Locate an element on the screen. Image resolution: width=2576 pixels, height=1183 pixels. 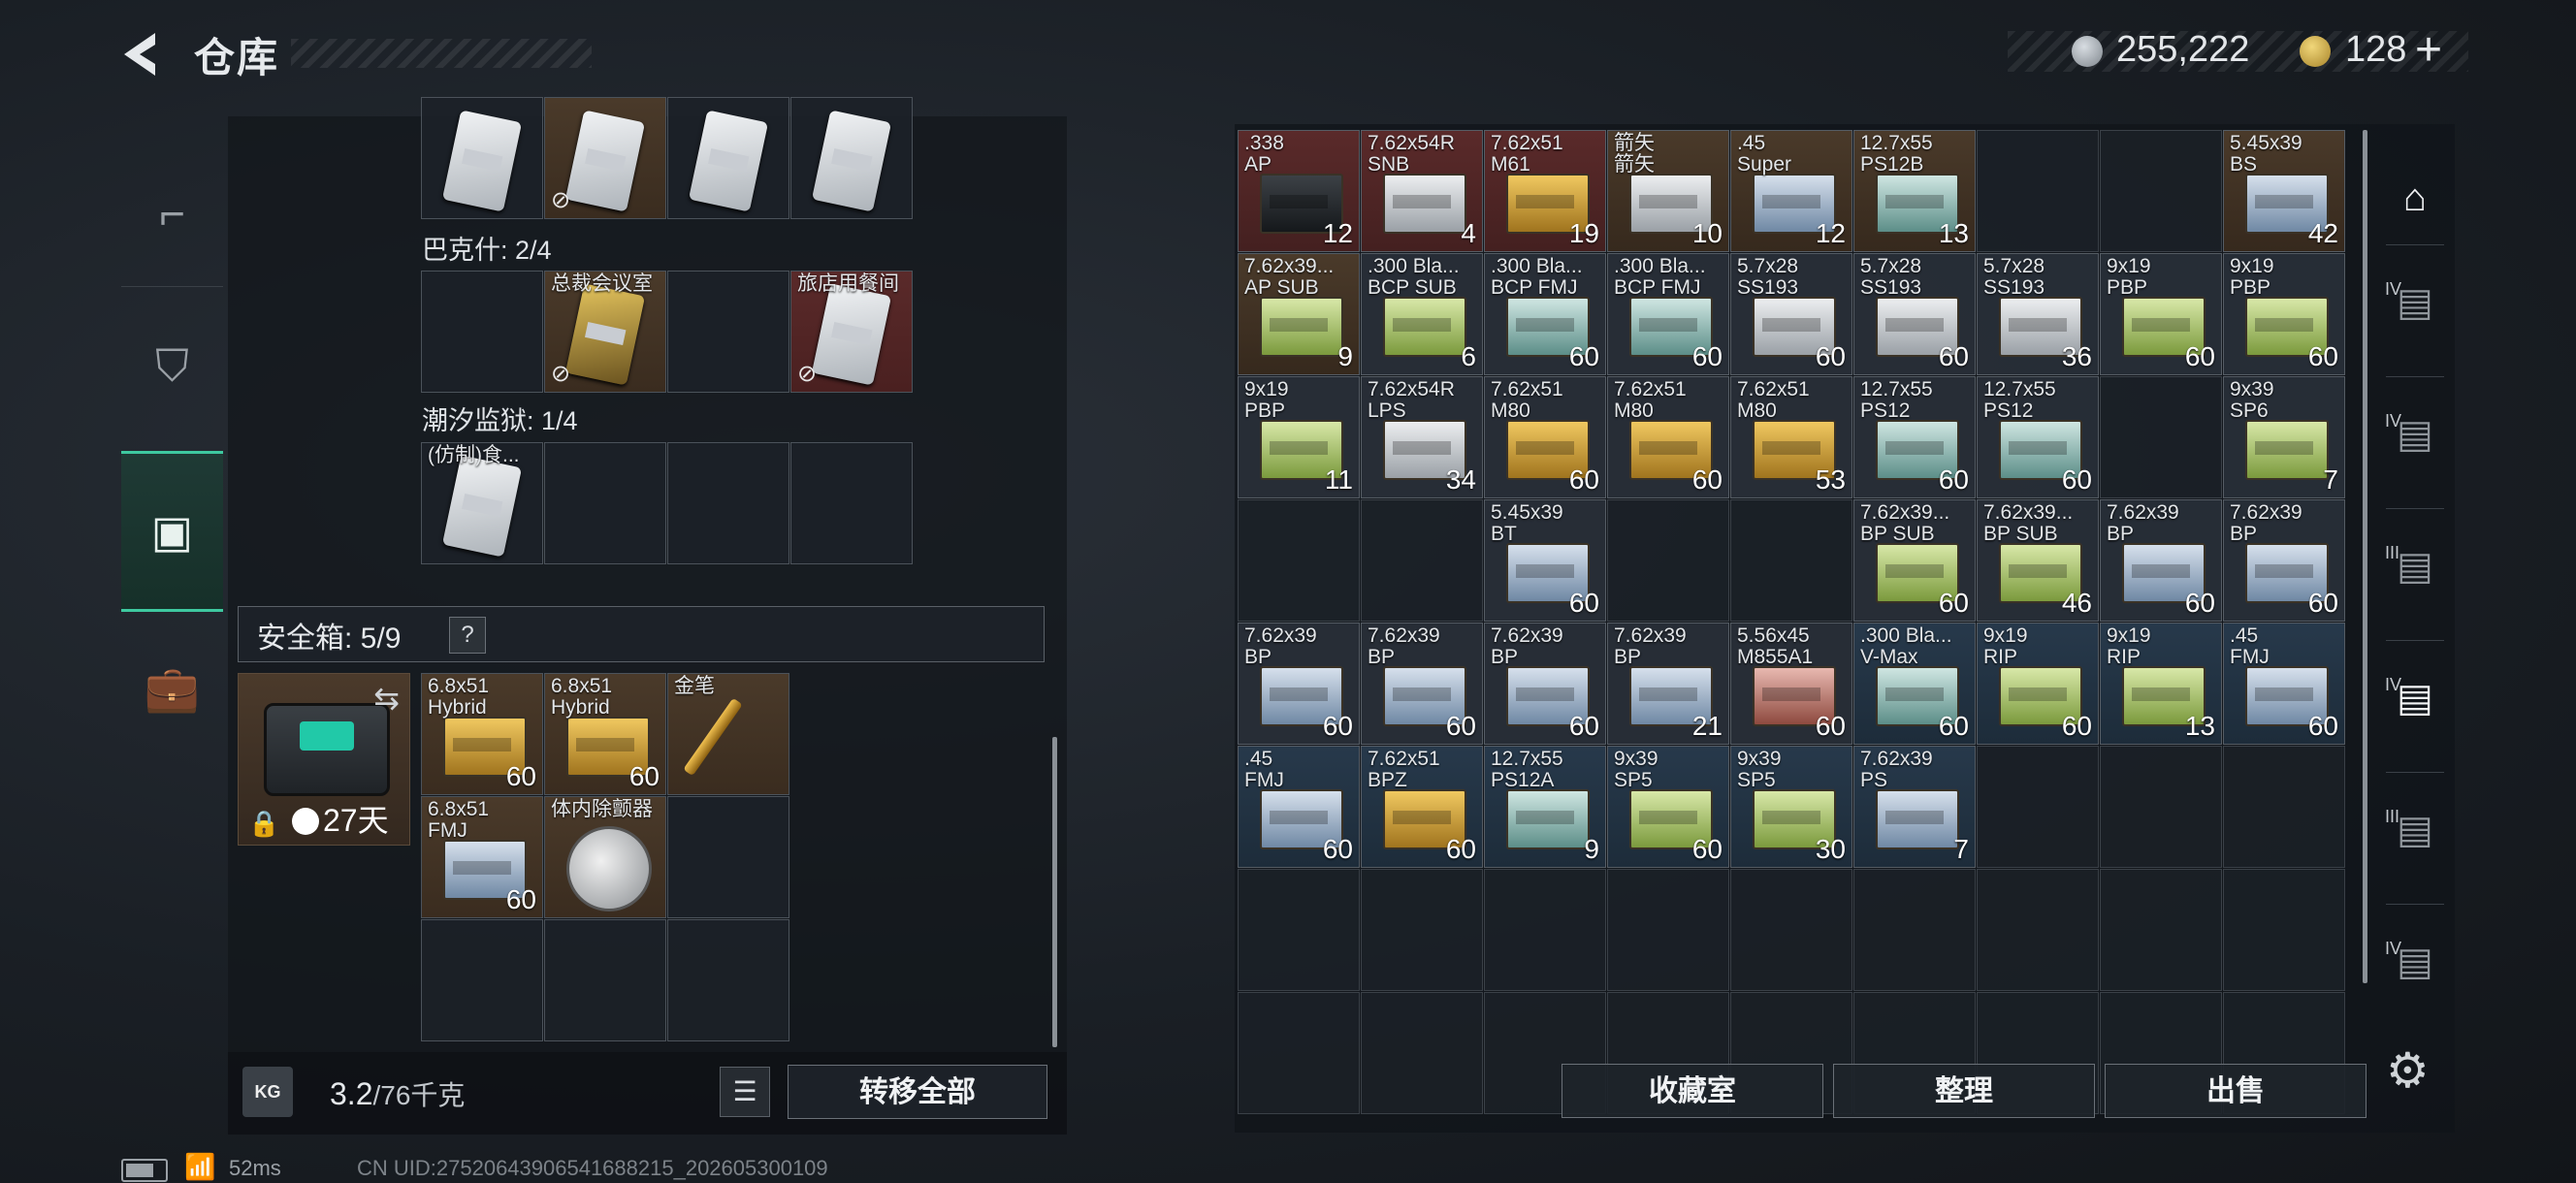
keycard-slot: ⊘ is located at coordinates (605, 158).